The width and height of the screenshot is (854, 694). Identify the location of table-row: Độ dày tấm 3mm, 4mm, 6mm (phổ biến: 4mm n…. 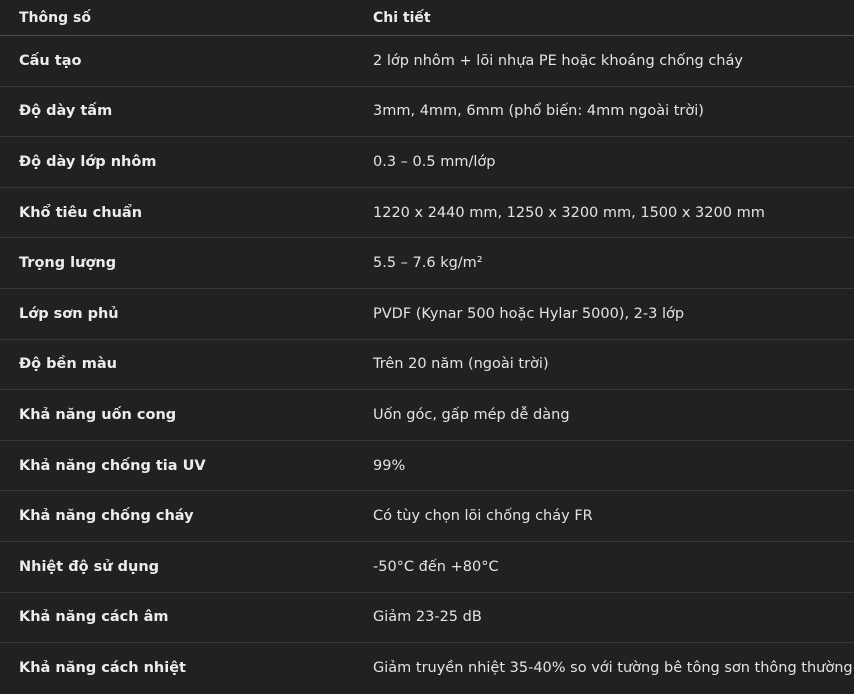
(427, 112).